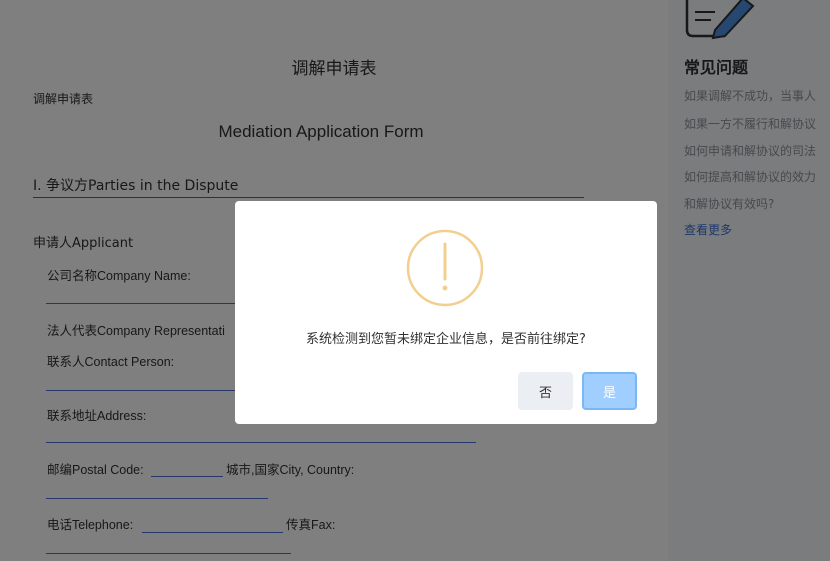 The image size is (830, 561). Describe the element at coordinates (446, 339) in the screenshot. I see `dialog-message: 系统检测到您暂未绑定企业信息，是否前往绑定?` at that location.